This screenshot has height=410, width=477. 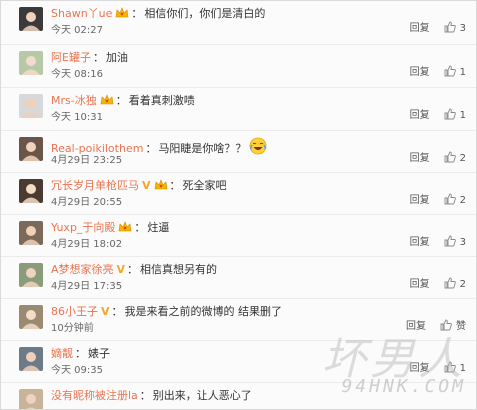 What do you see at coordinates (238, 235) in the screenshot?
I see `comment-item: Yuxp_于向殿 ：炷逼 4月29日 18:02 回复 3` at bounding box center [238, 235].